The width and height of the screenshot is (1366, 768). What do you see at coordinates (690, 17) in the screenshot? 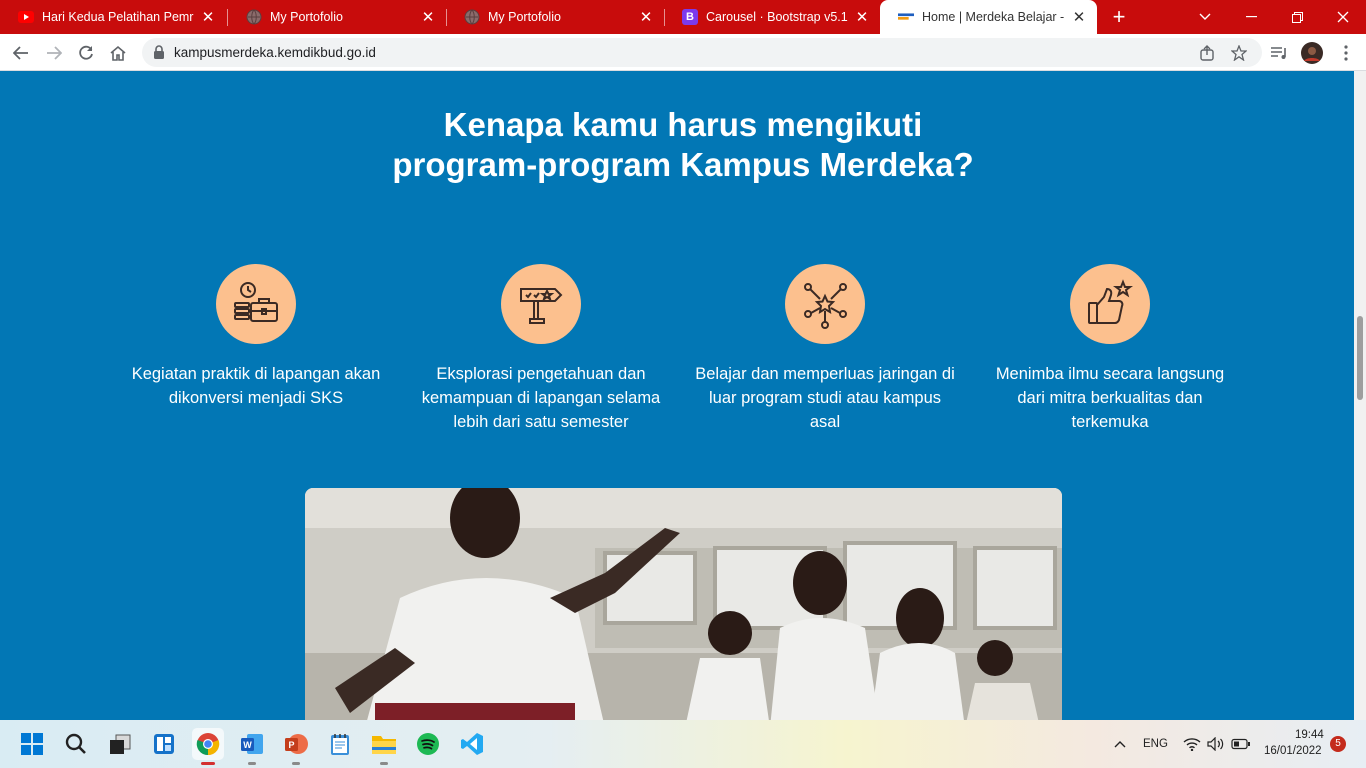
I see `bootstrap-icon: B` at bounding box center [690, 17].